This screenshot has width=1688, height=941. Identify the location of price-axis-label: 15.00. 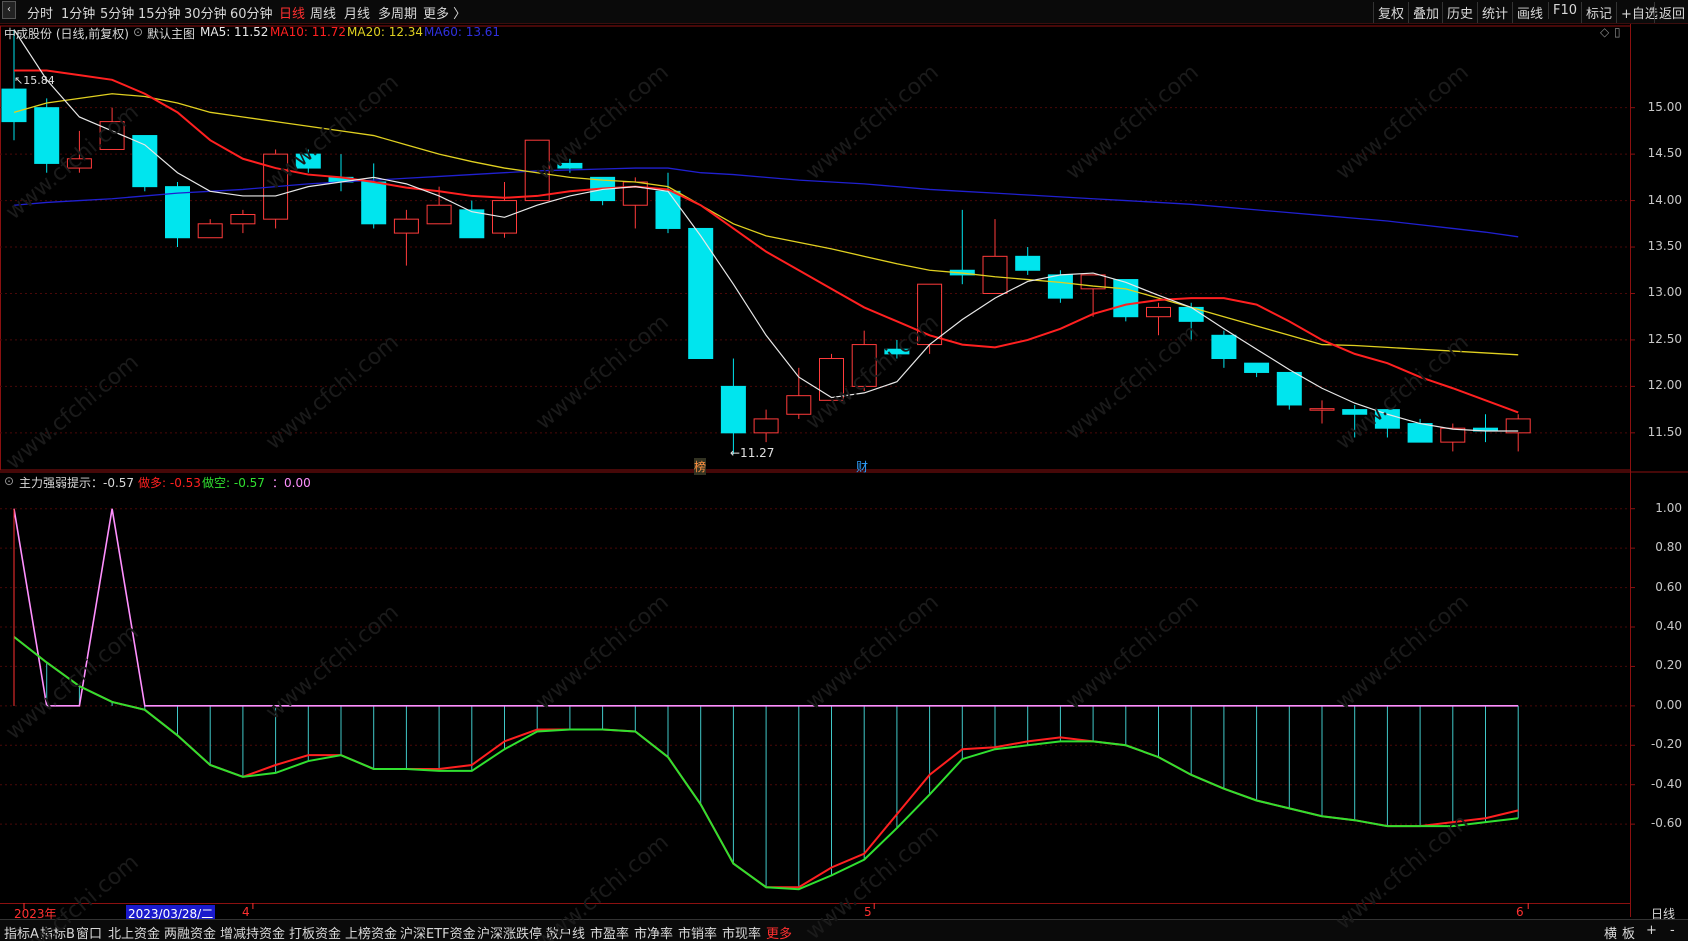
(1664, 106).